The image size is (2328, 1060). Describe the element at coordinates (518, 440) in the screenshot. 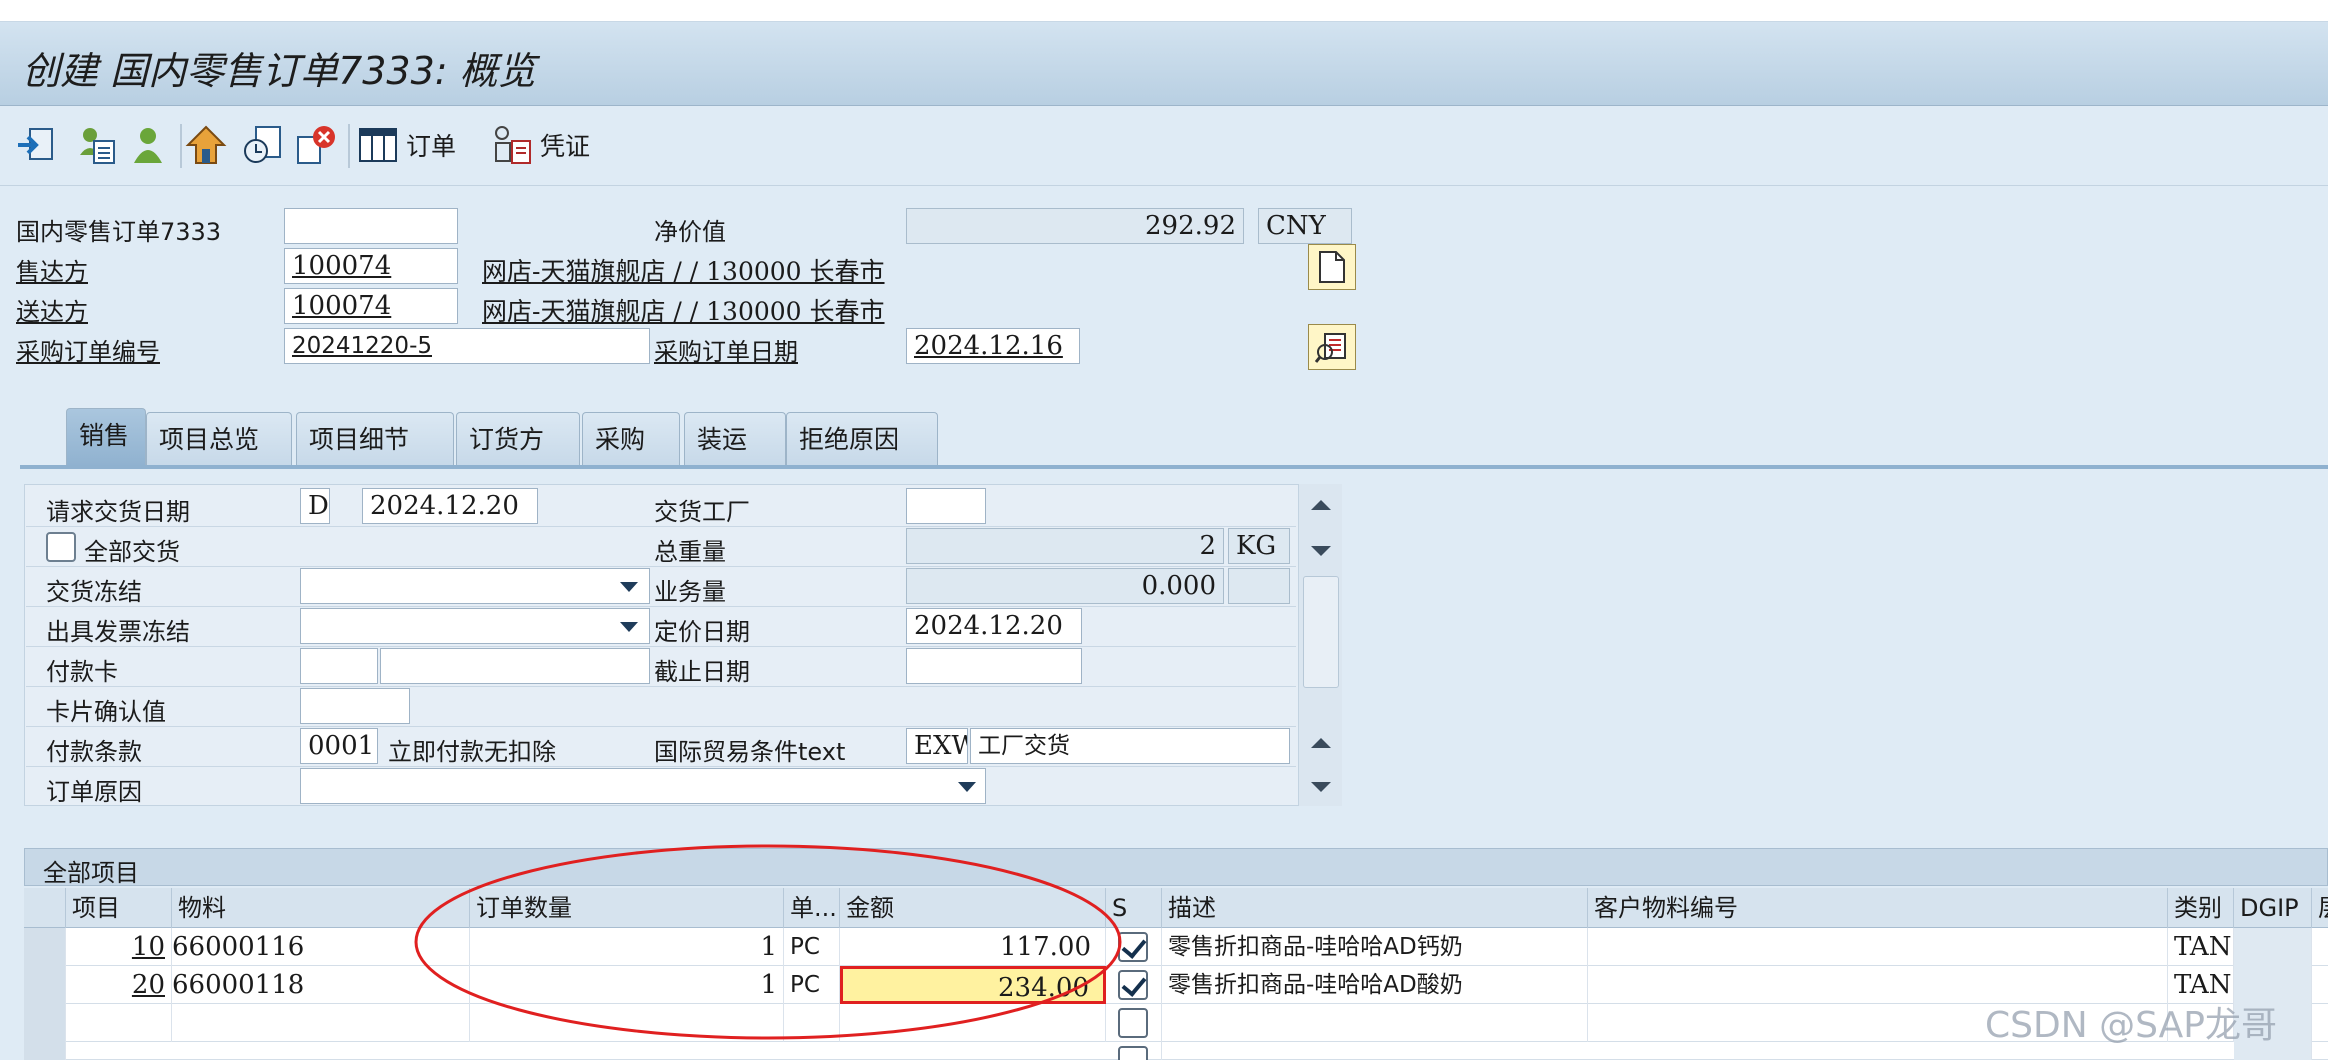

I see `tab-ordering-party: 订货方` at that location.